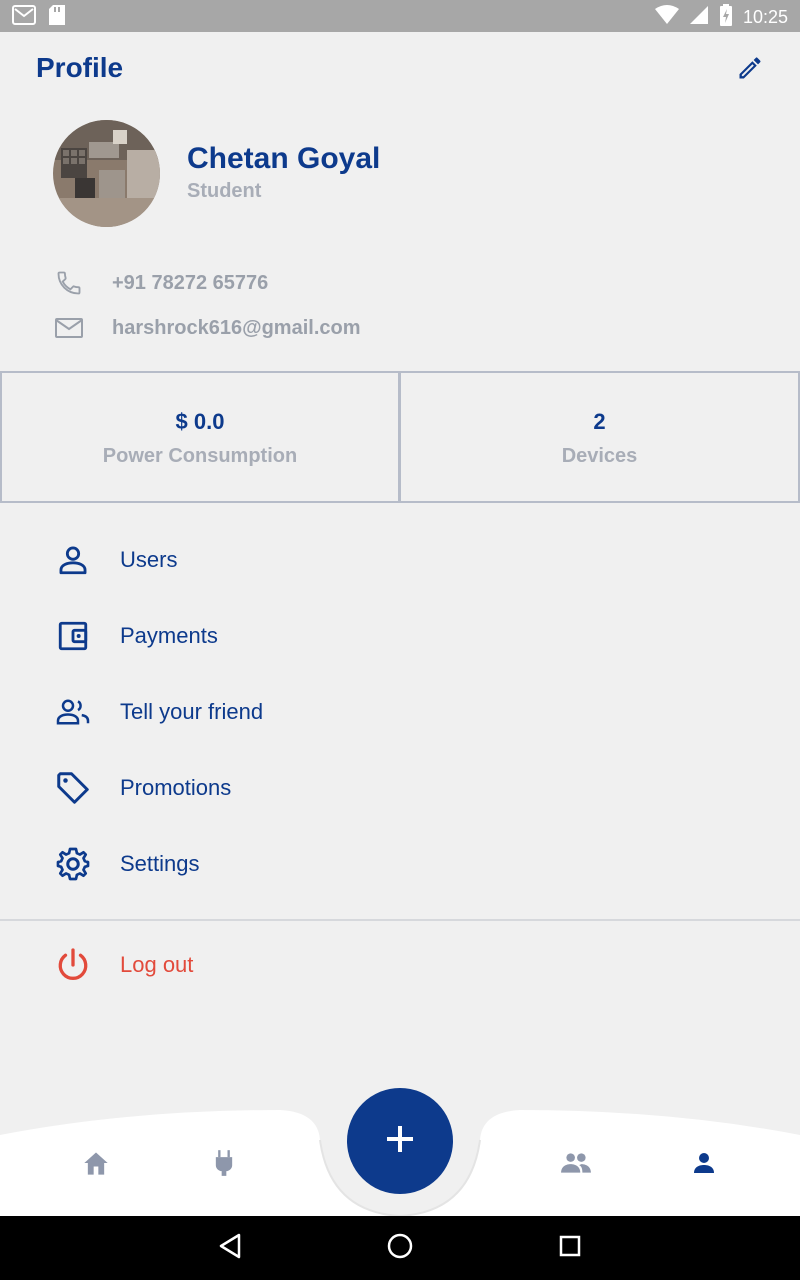 This screenshot has height=1280, width=800. I want to click on tag-icon, so click(73, 788).